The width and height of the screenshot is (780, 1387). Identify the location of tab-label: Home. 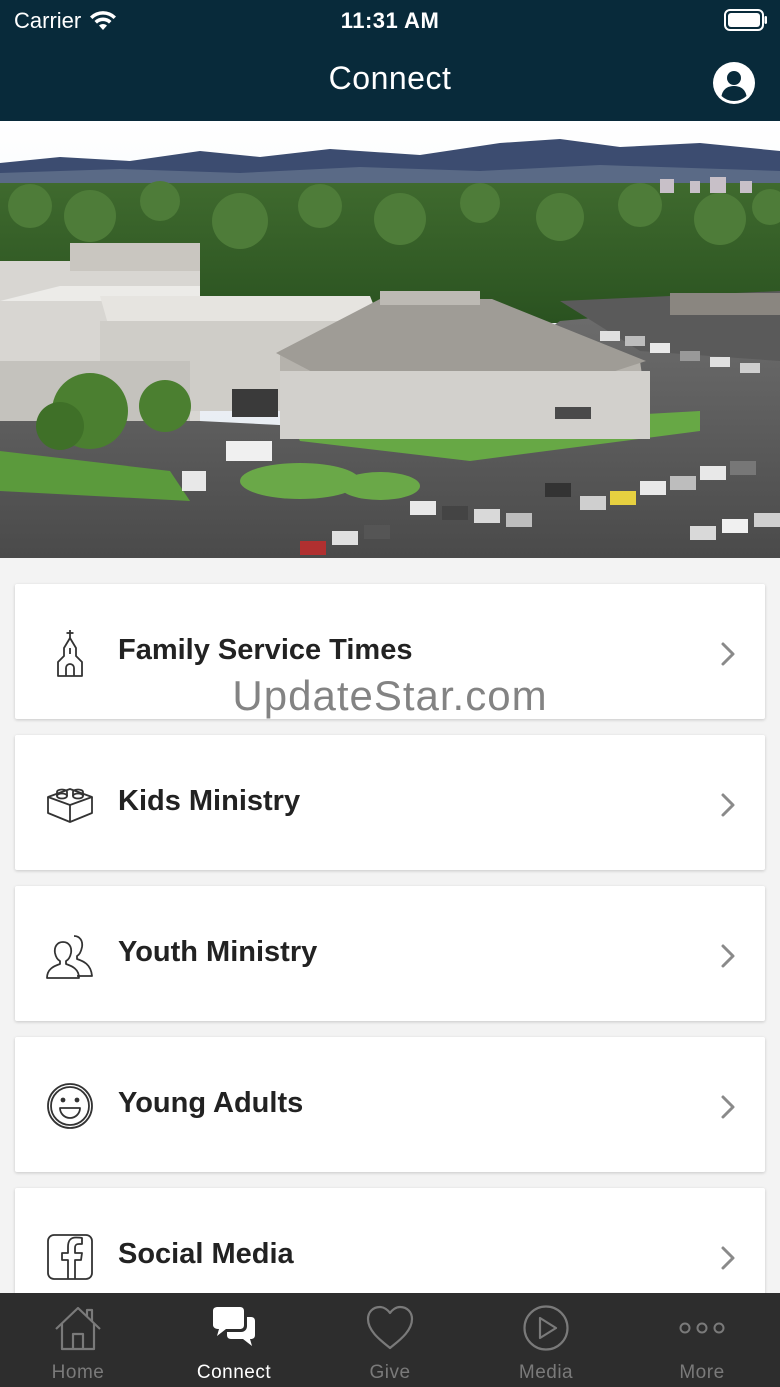
(78, 1372).